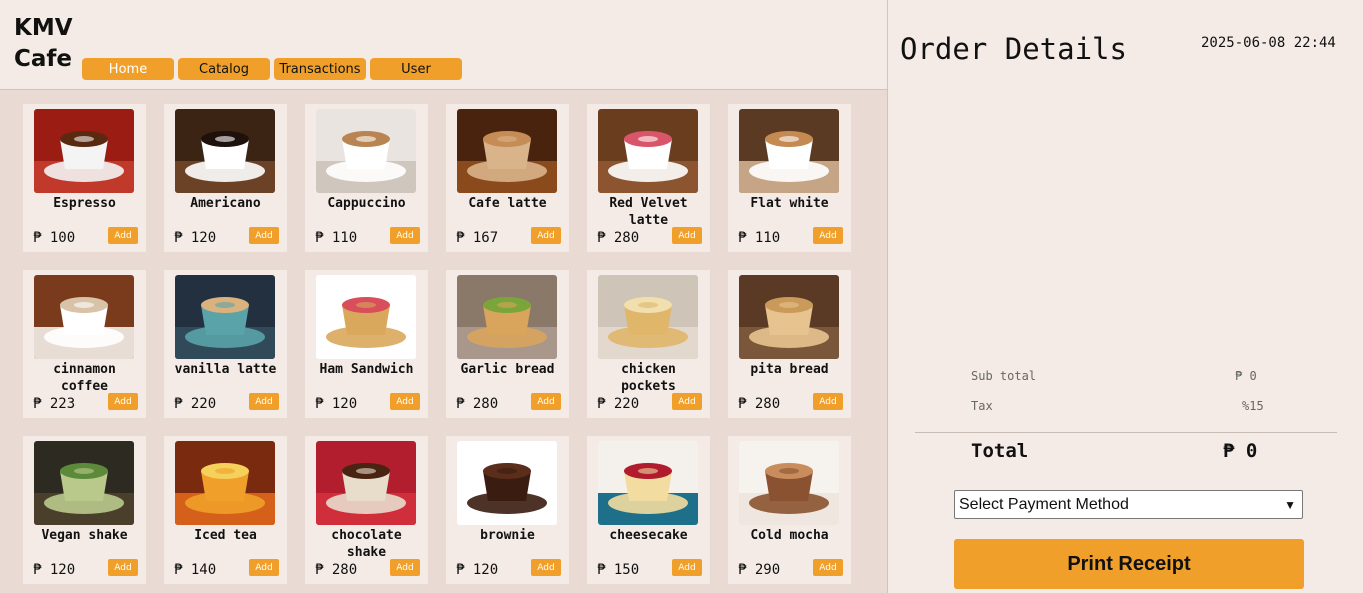  I want to click on product-card-cheesecake: cheesecake ₱ 150 Add, so click(648, 510).